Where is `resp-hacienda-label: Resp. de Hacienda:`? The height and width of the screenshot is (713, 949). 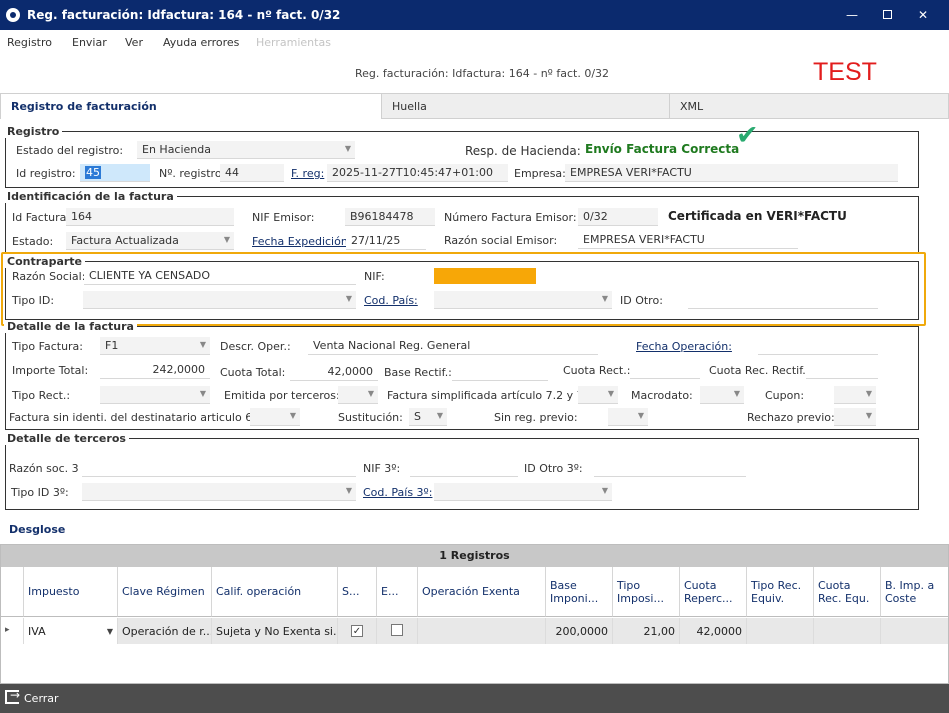 resp-hacienda-label: Resp. de Hacienda: is located at coordinates (523, 151).